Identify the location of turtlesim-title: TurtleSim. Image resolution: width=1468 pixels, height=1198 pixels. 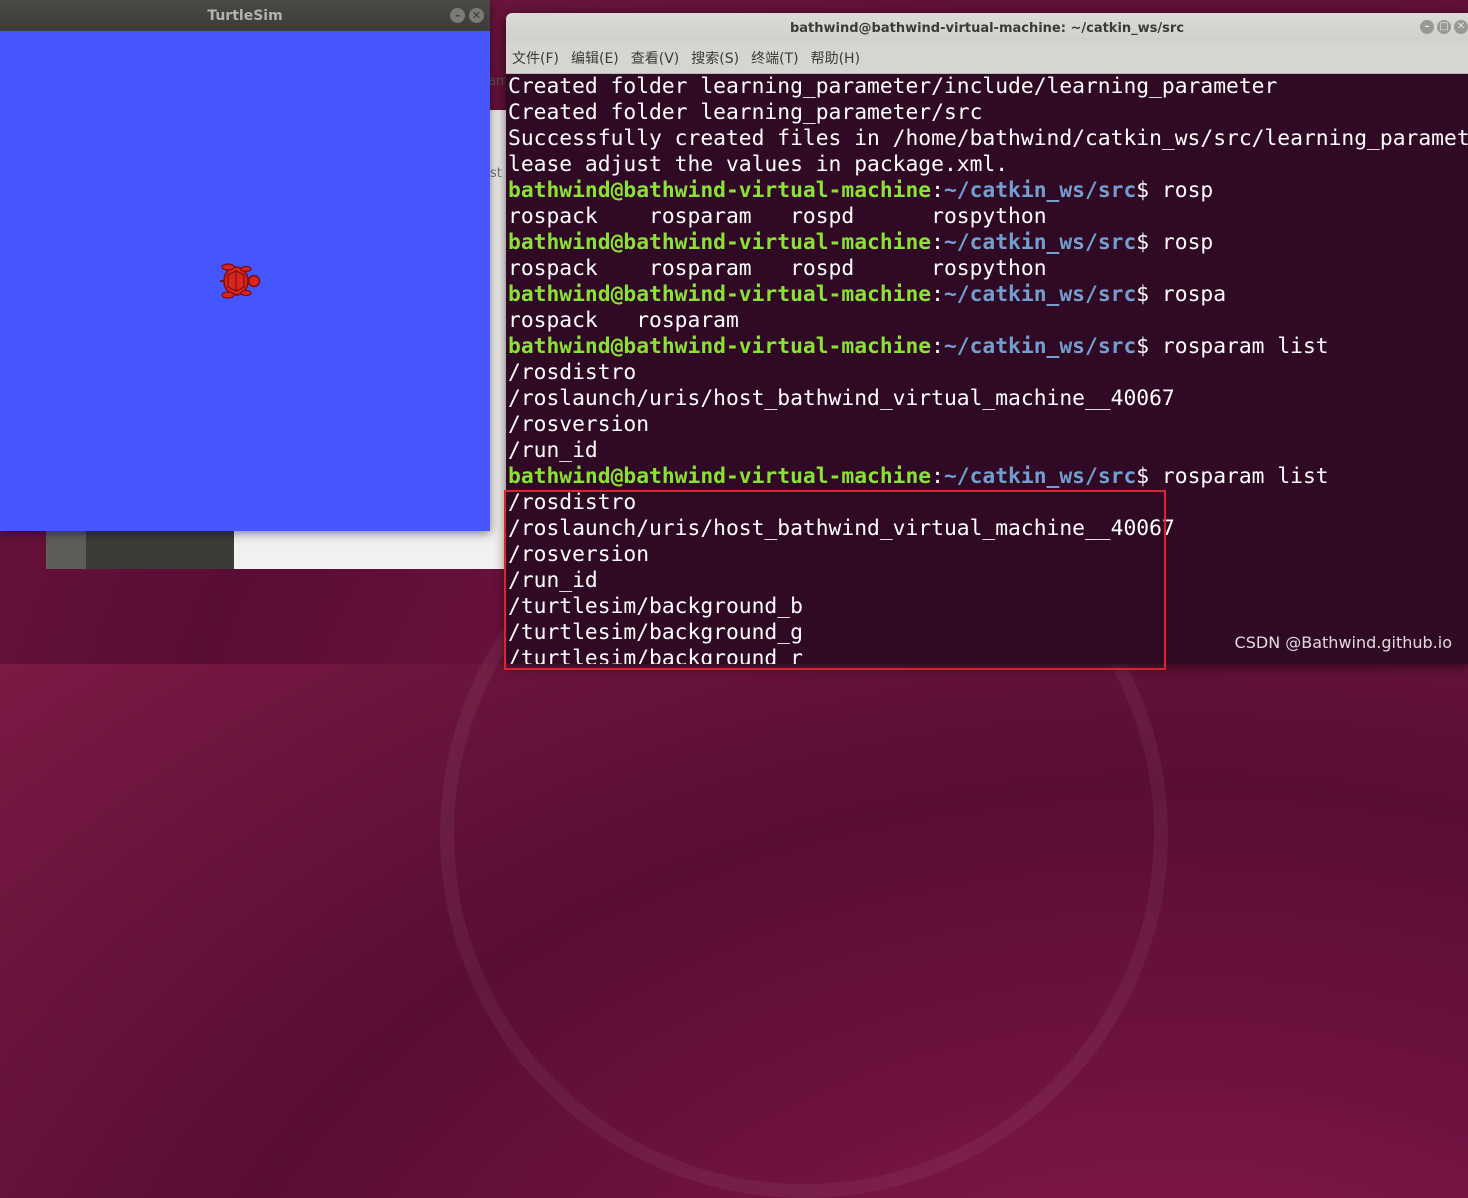
(245, 15).